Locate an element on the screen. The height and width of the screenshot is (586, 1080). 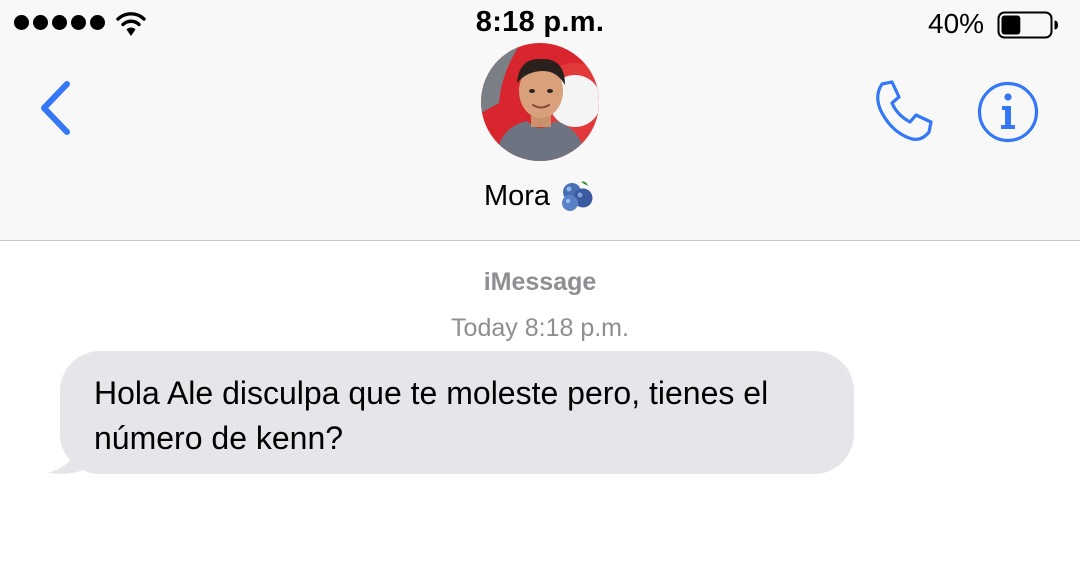
contact-avatar is located at coordinates (540, 102).